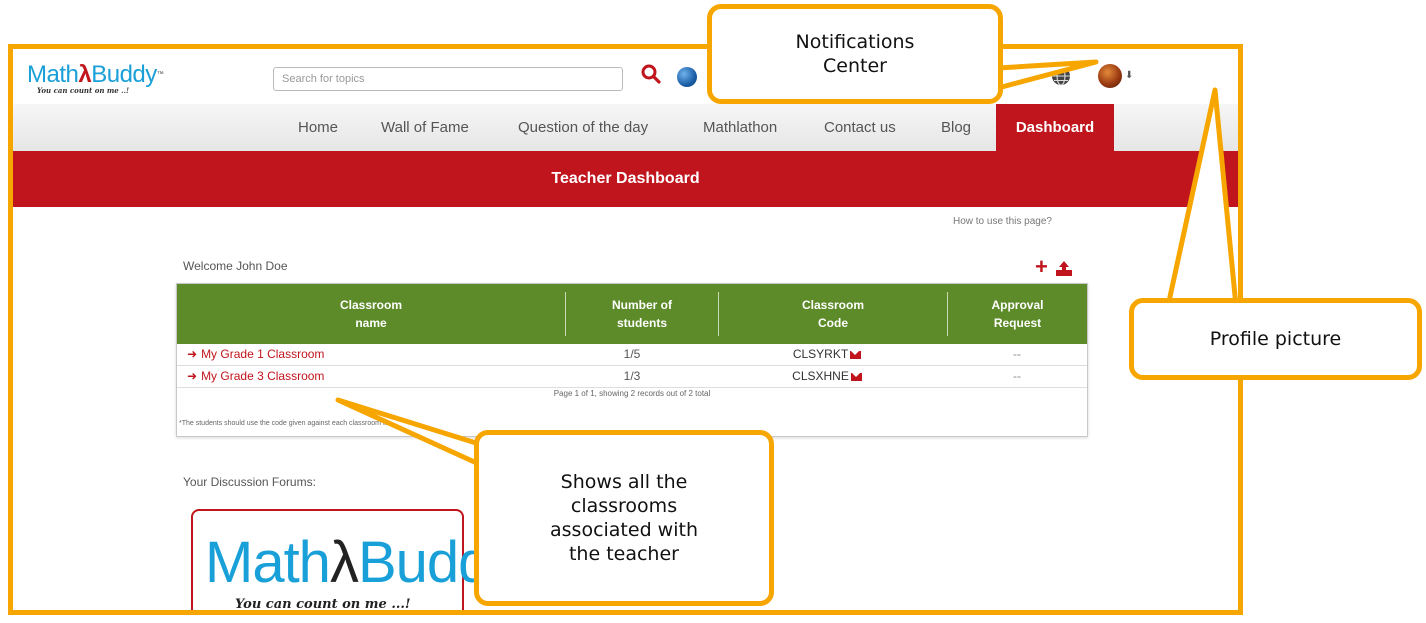  I want to click on notifications-callout: Notifications Center, so click(855, 54).